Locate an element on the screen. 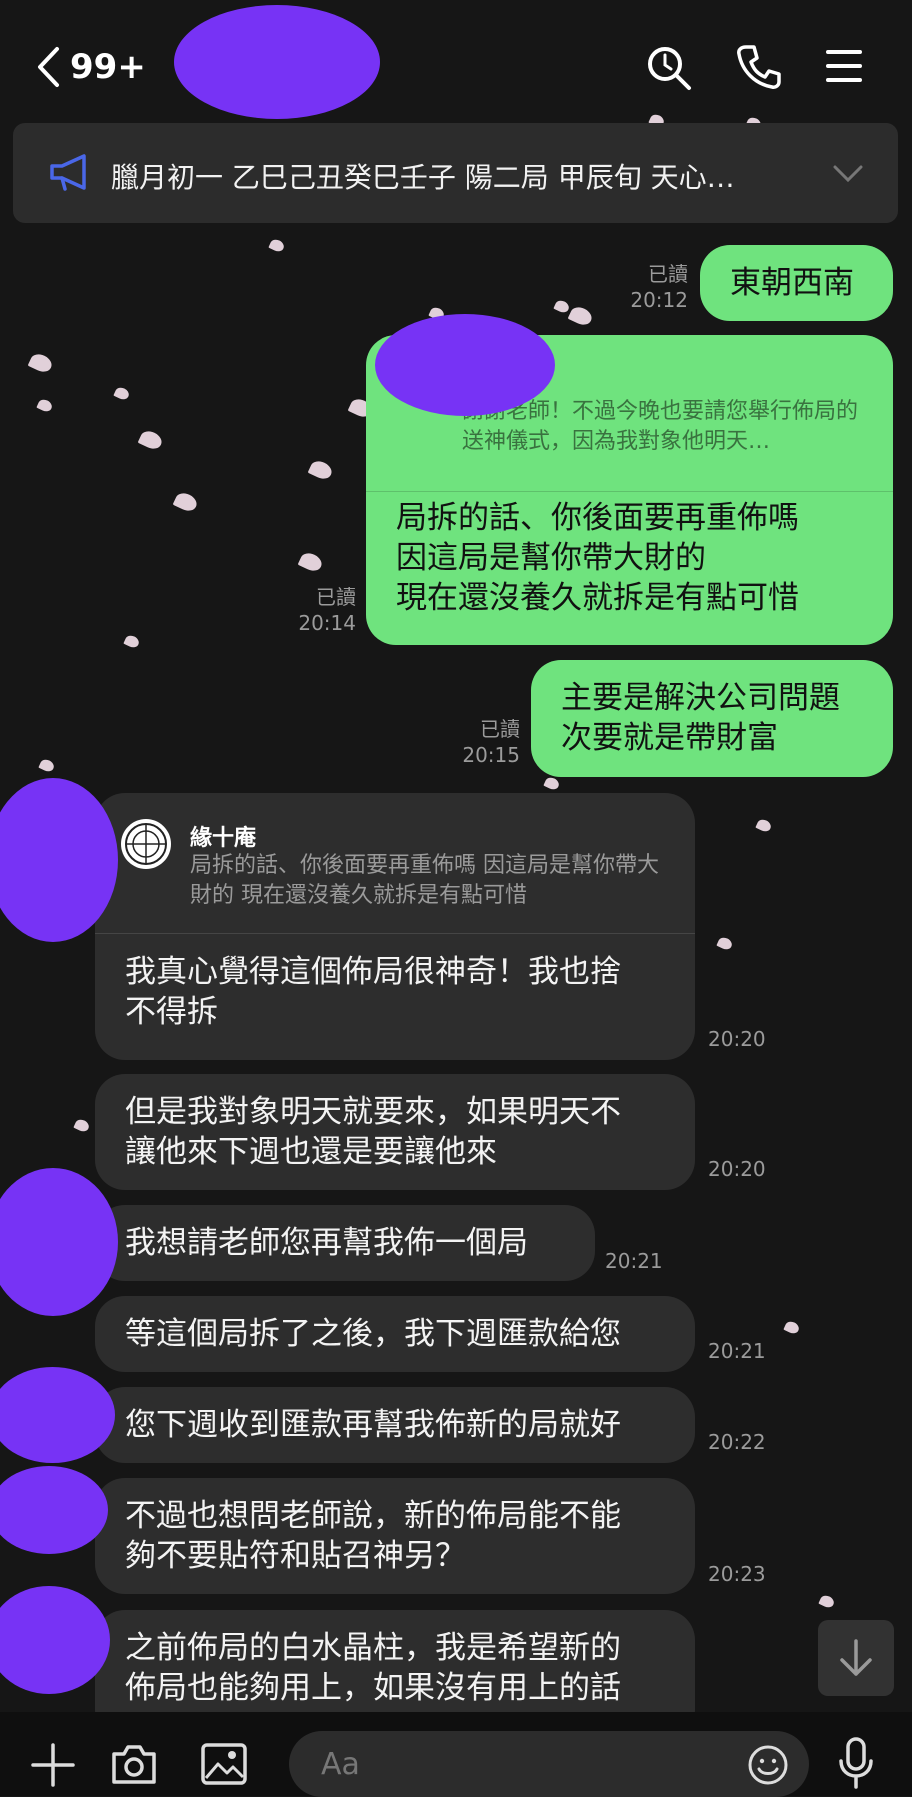 The height and width of the screenshot is (1797, 912). arrow-down-icon is located at coordinates (856, 1657).